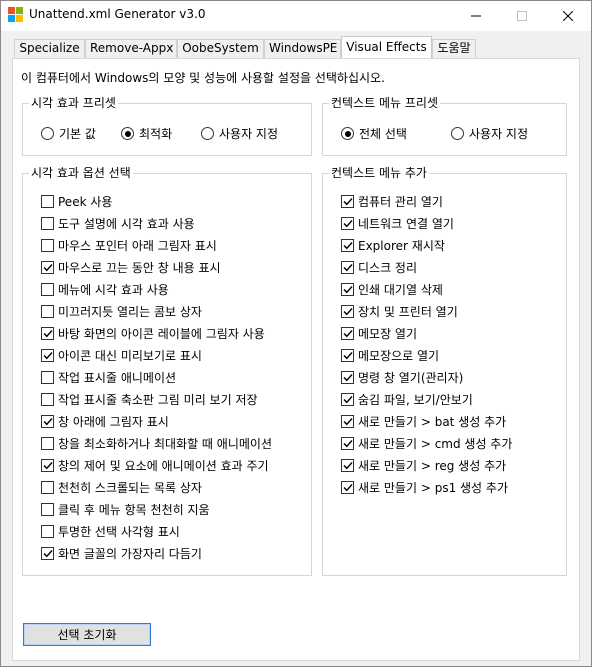  I want to click on reset-selection-button: 선택 초기화, so click(87, 634).